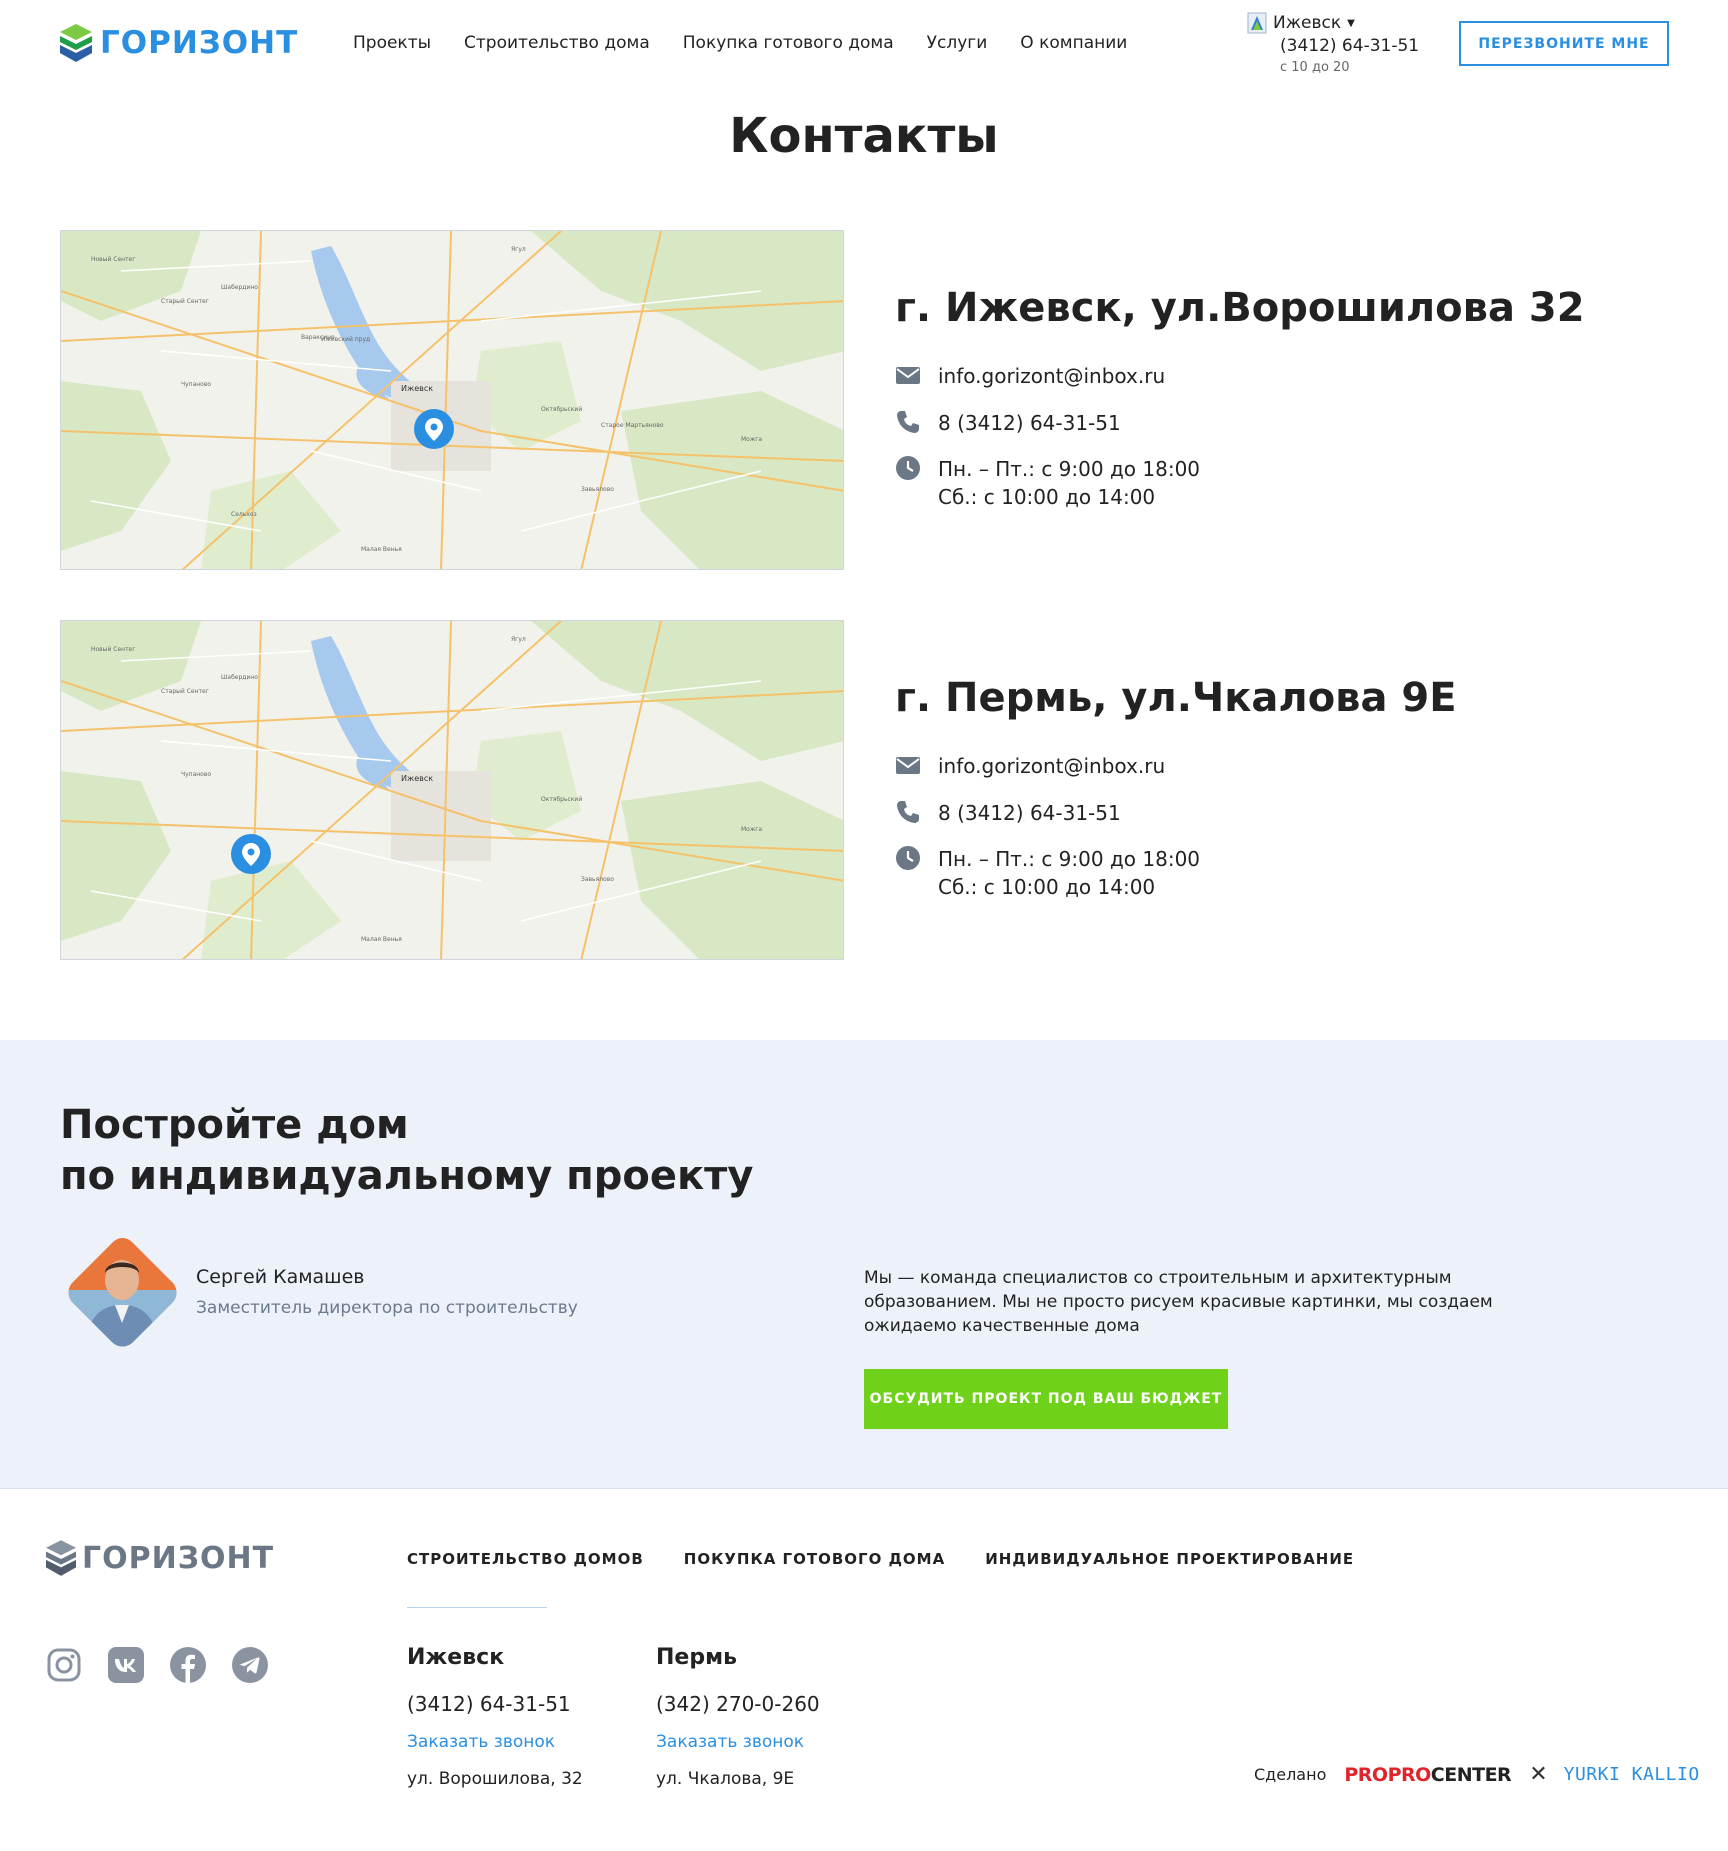  Describe the element at coordinates (1069, 469) in the screenshot. I see `office-hours-weekday: Пн. – Пт.: с 9:00 до 18:00` at that location.